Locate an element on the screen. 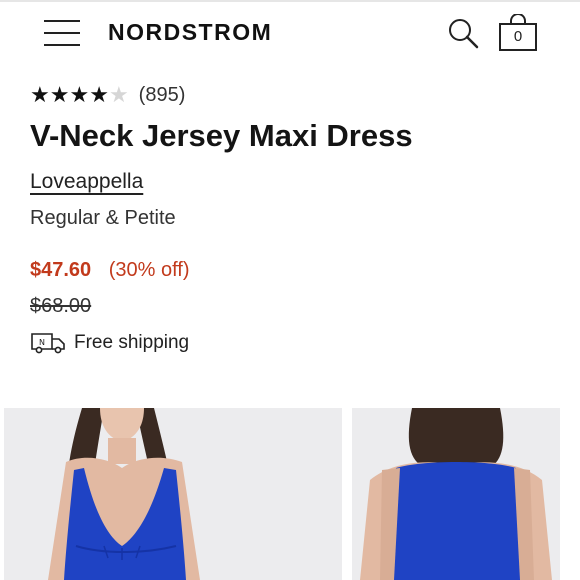 This screenshot has height=580, width=580. svg-text: N is located at coordinates (42, 342).